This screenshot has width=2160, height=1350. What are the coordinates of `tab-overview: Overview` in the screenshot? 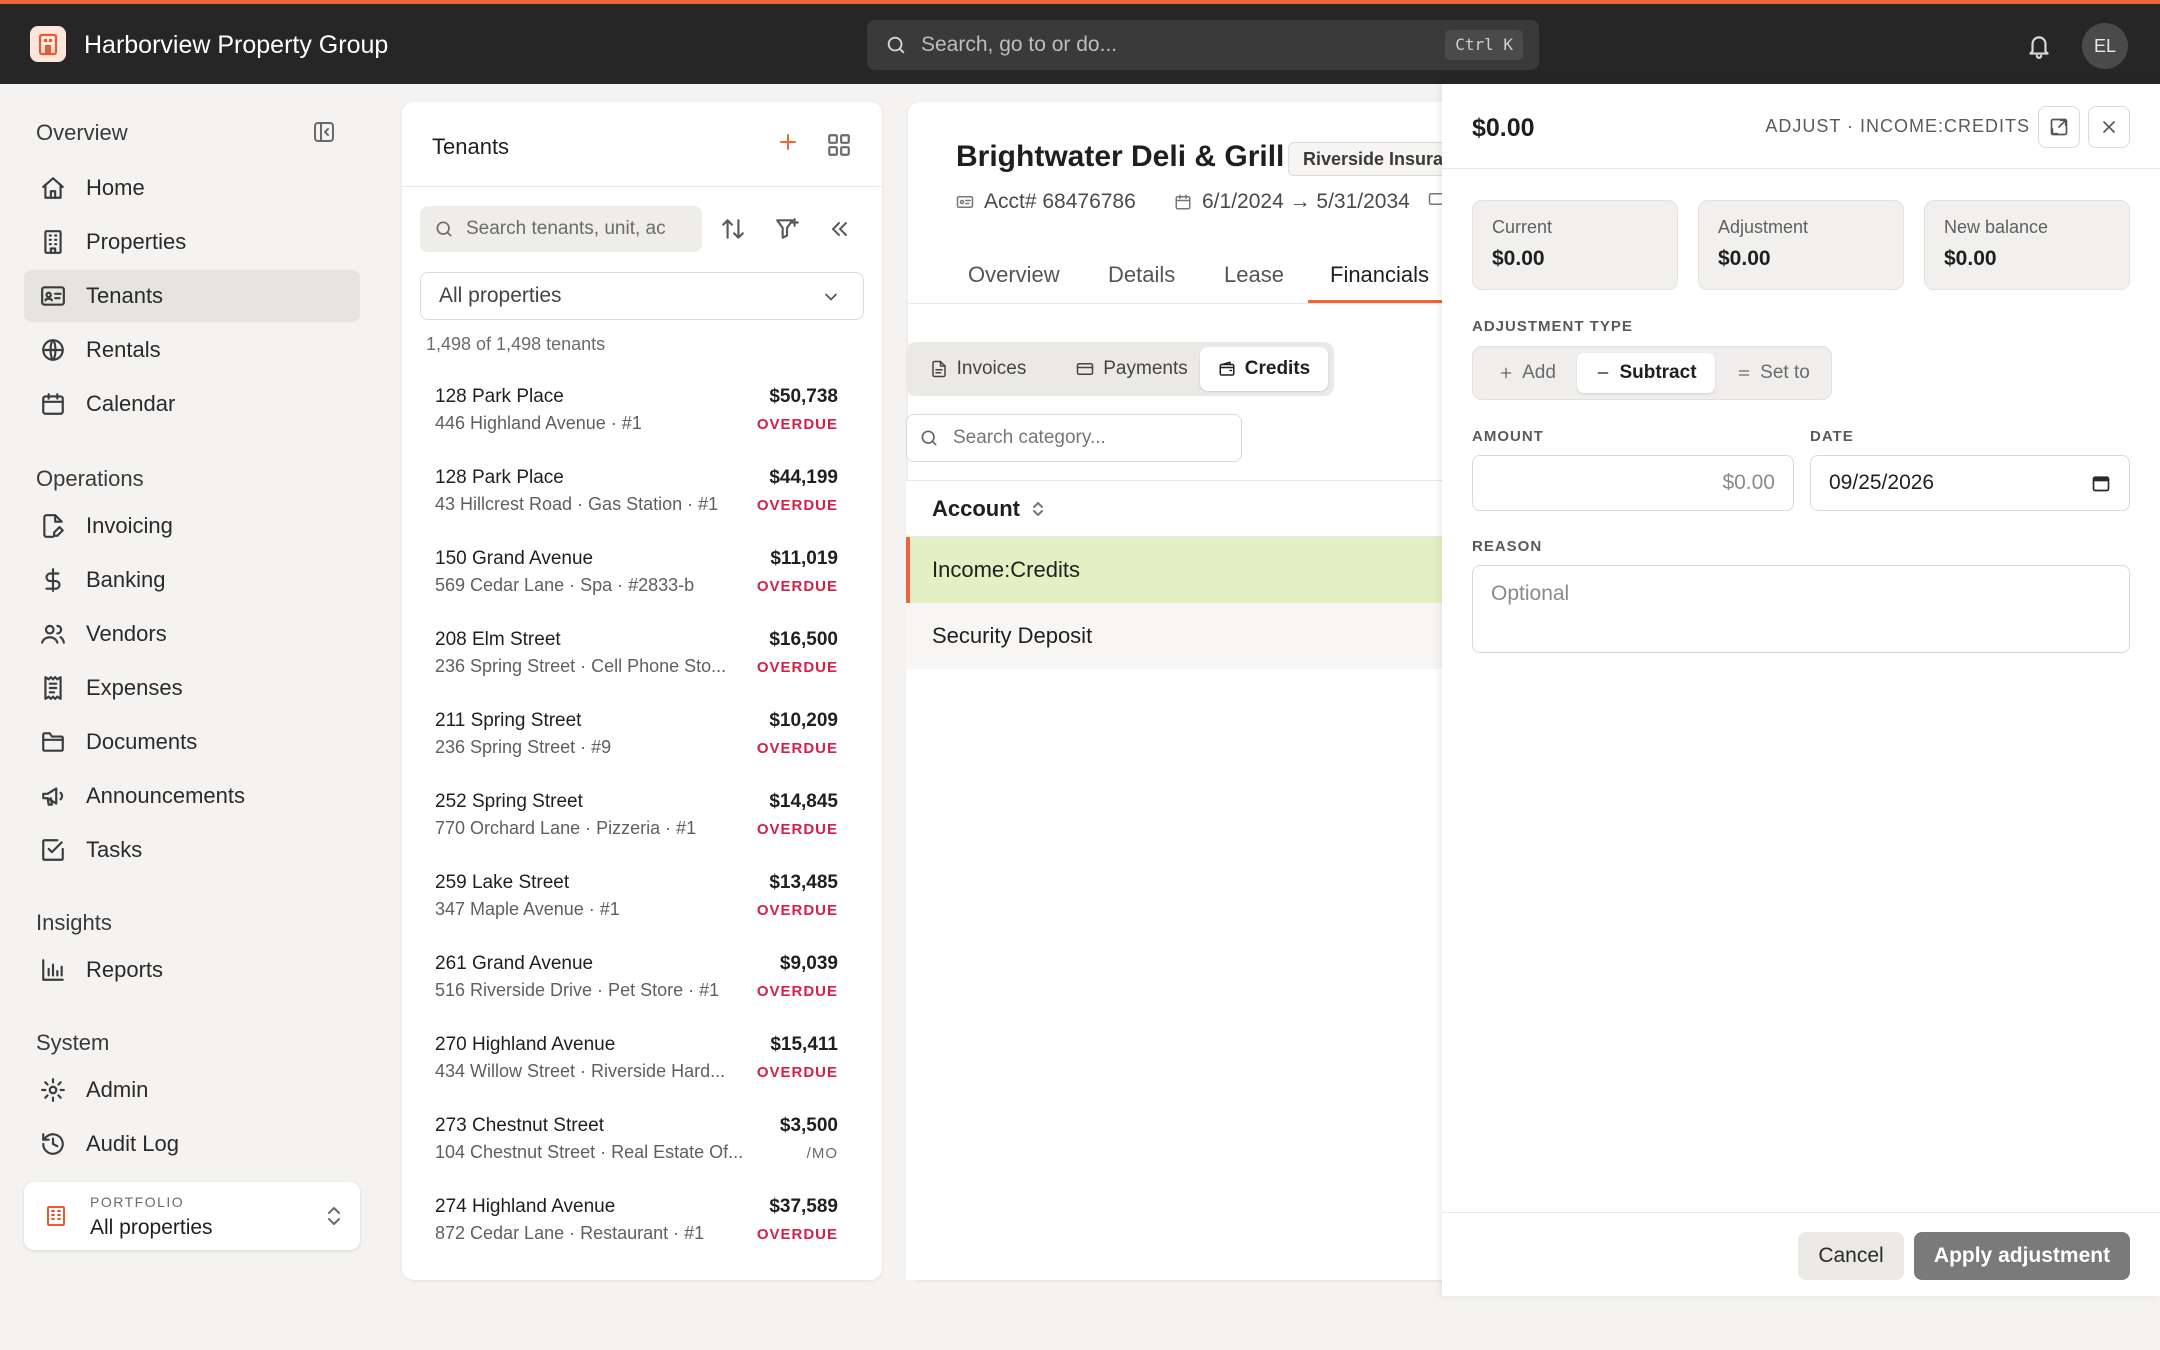 It's located at (1014, 275).